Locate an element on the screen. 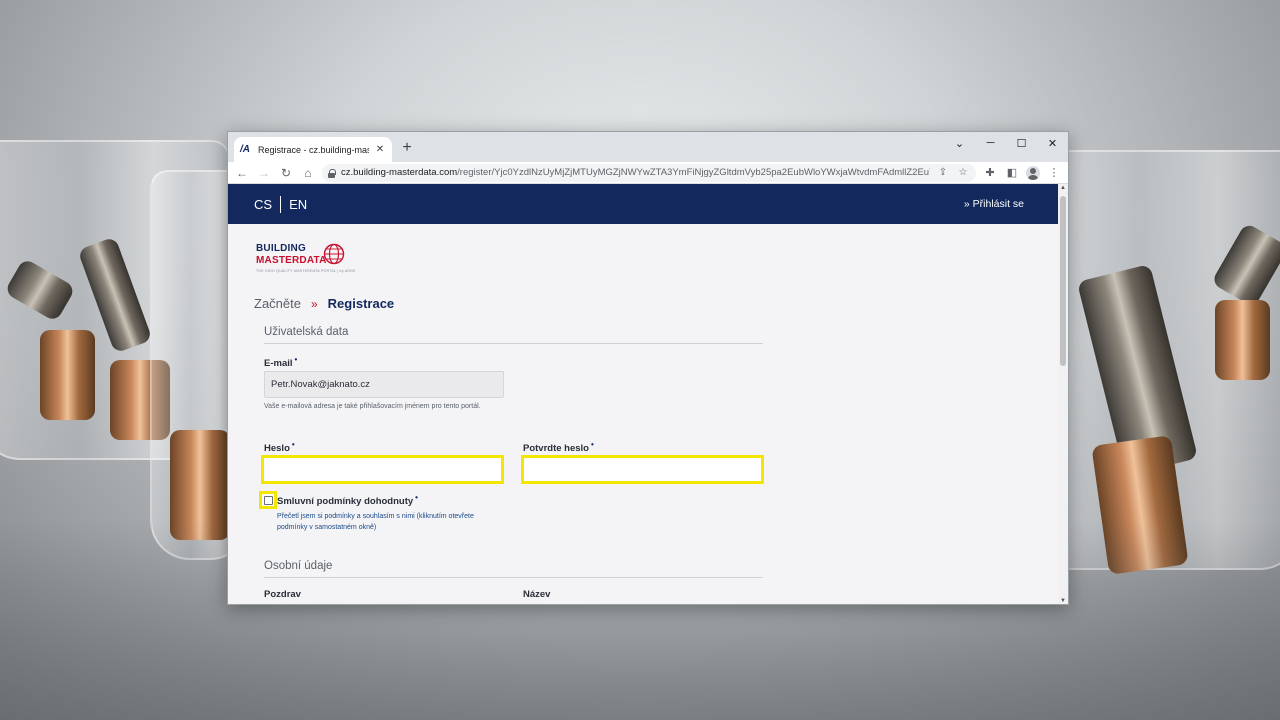  terms-checkbox is located at coordinates (268, 500).